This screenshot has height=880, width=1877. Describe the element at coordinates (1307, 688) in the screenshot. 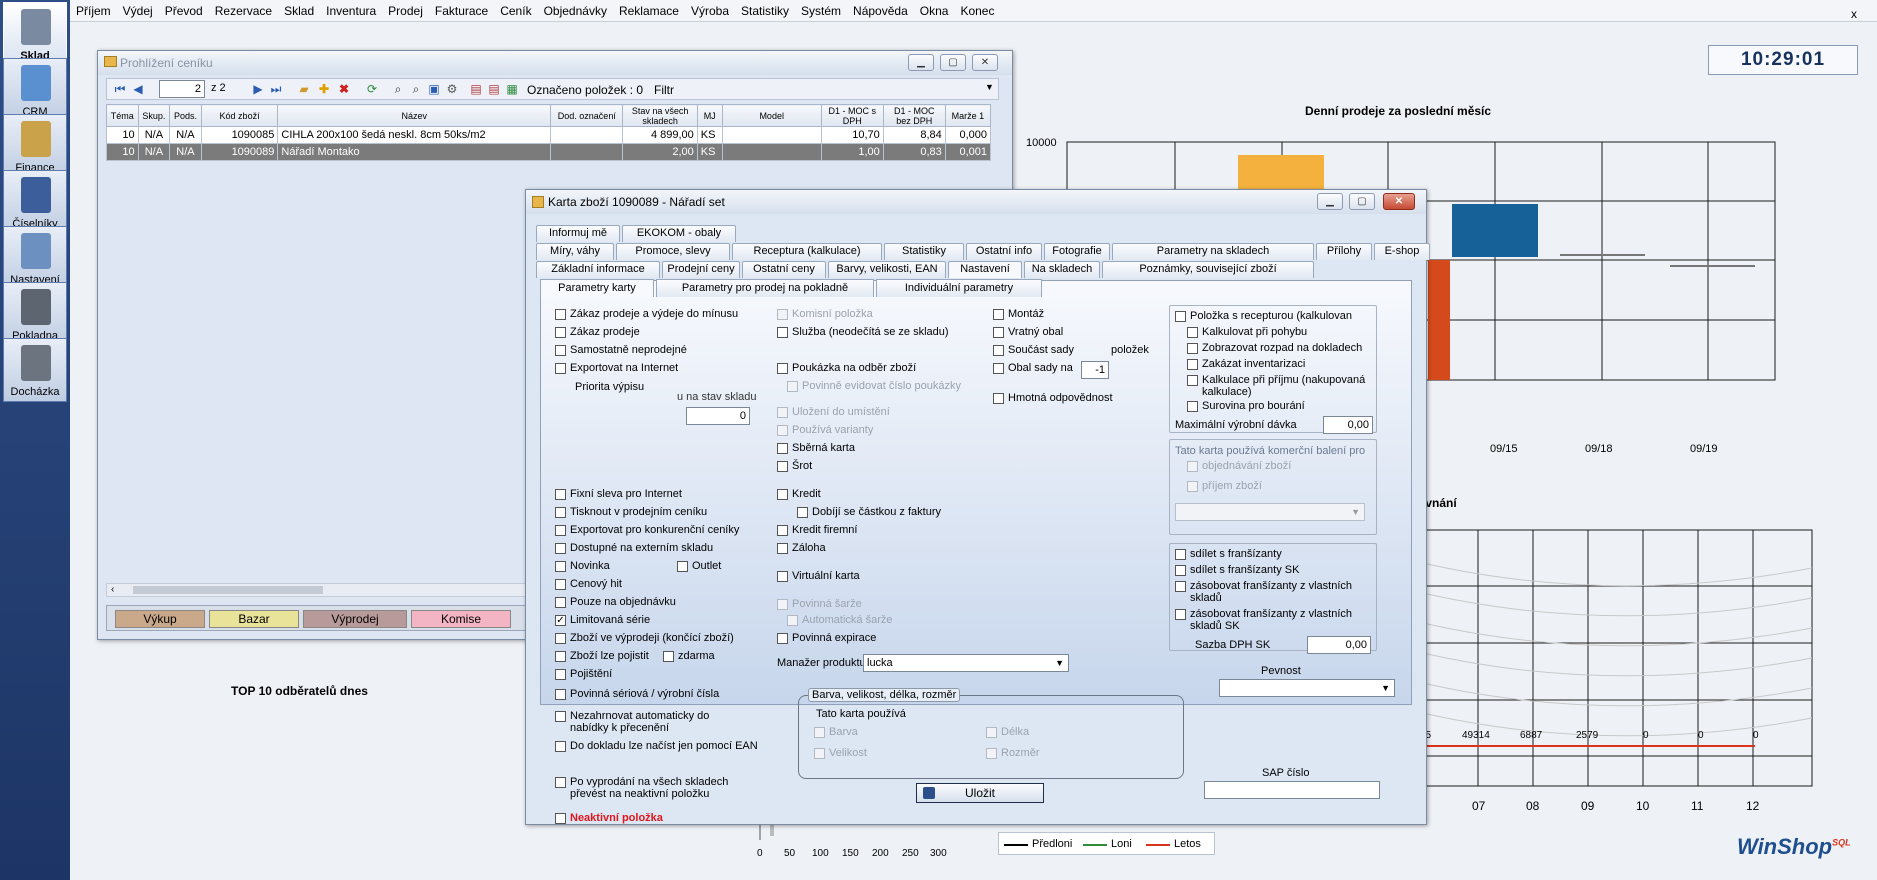

I see `strength-select: ▼` at that location.